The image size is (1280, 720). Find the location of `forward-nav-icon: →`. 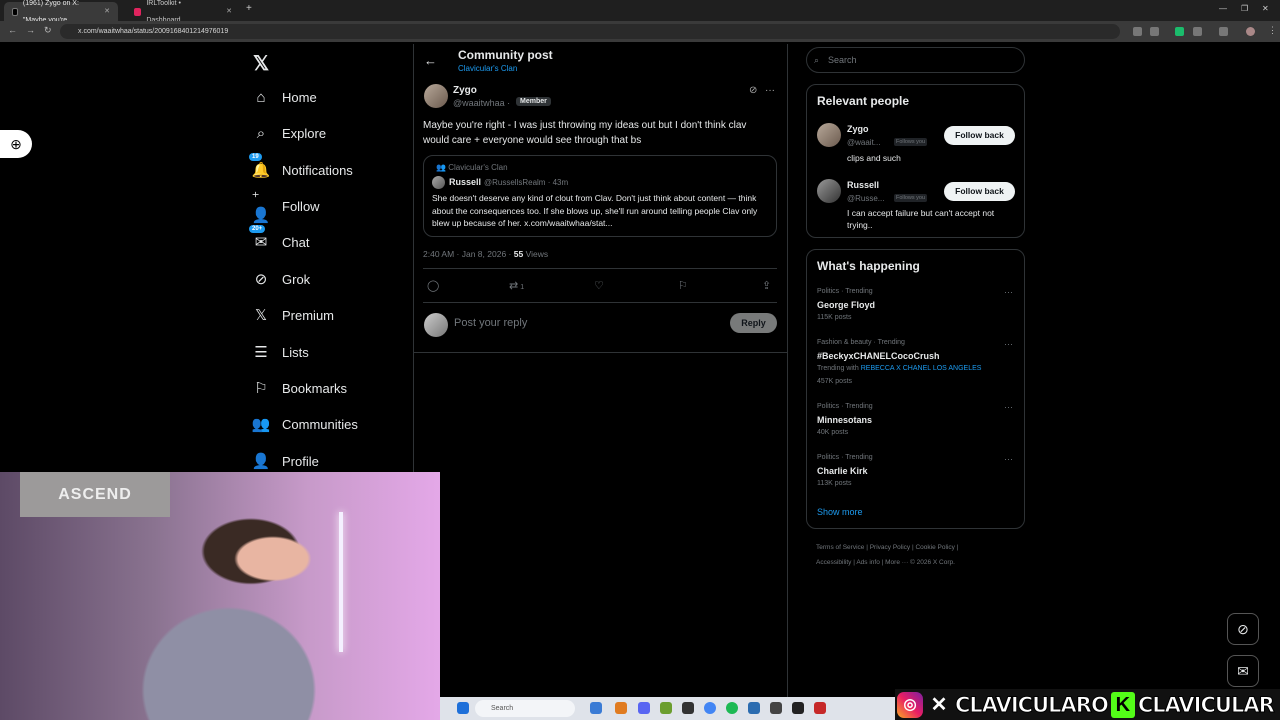

forward-nav-icon: → is located at coordinates (30, 30).